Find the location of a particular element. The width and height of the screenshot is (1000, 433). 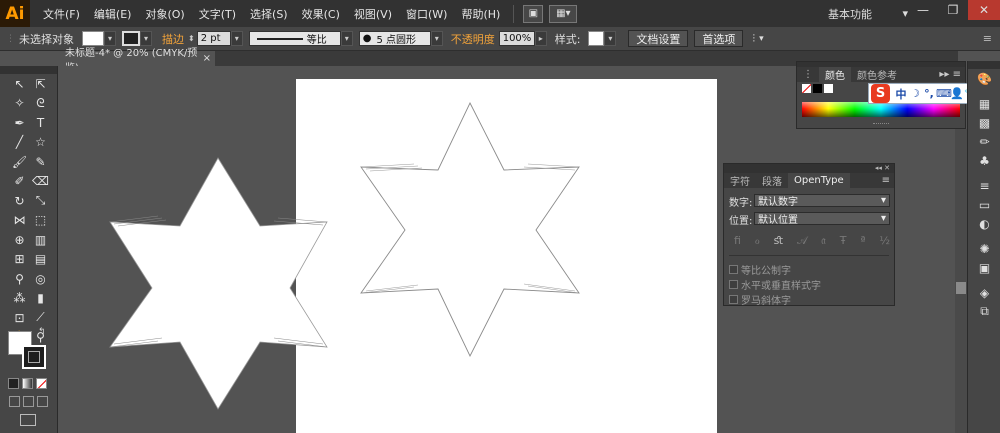

white-swatch is located at coordinates (828, 88).